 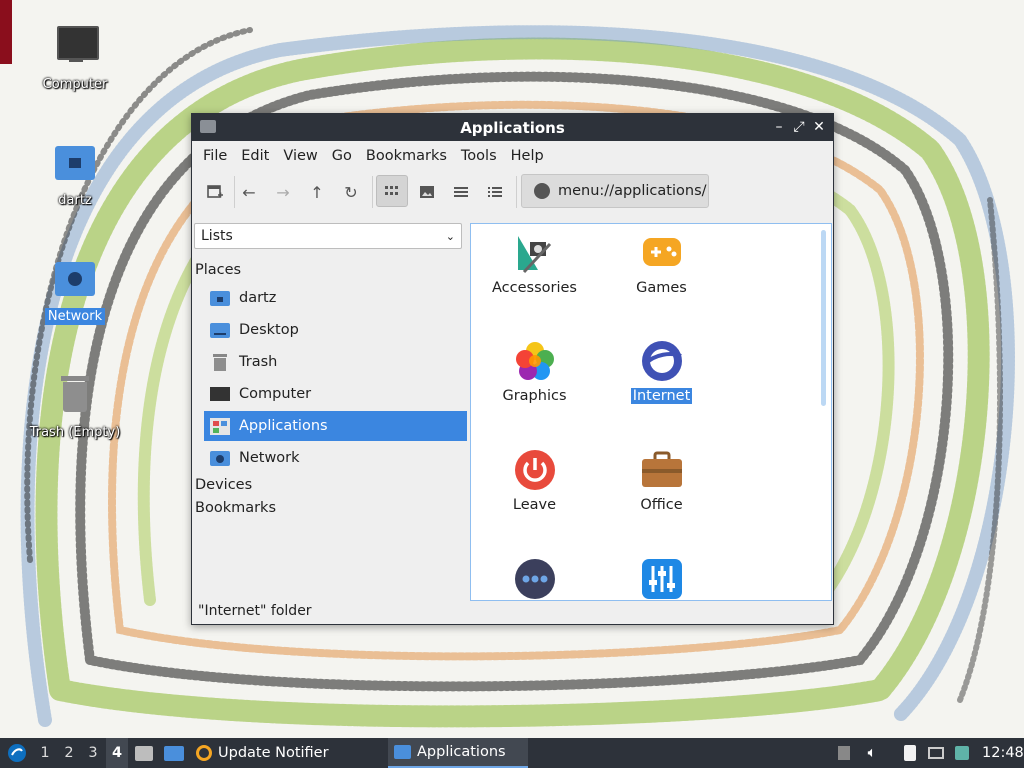 I want to click on title-bar: Applications – ⤢ ✕, so click(x=512, y=127).